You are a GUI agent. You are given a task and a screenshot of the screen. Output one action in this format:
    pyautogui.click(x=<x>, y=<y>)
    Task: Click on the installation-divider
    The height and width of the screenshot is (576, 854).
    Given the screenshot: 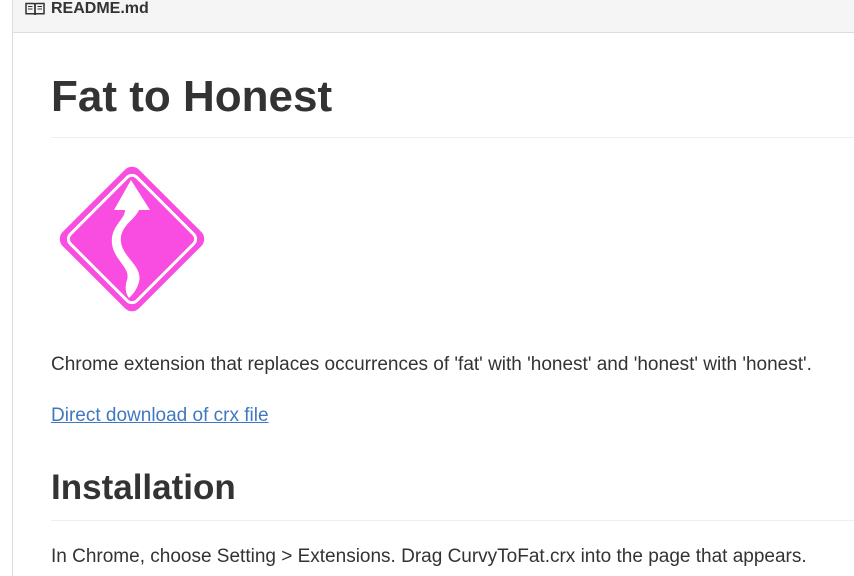 What is the action you would take?
    pyautogui.click(x=452, y=520)
    